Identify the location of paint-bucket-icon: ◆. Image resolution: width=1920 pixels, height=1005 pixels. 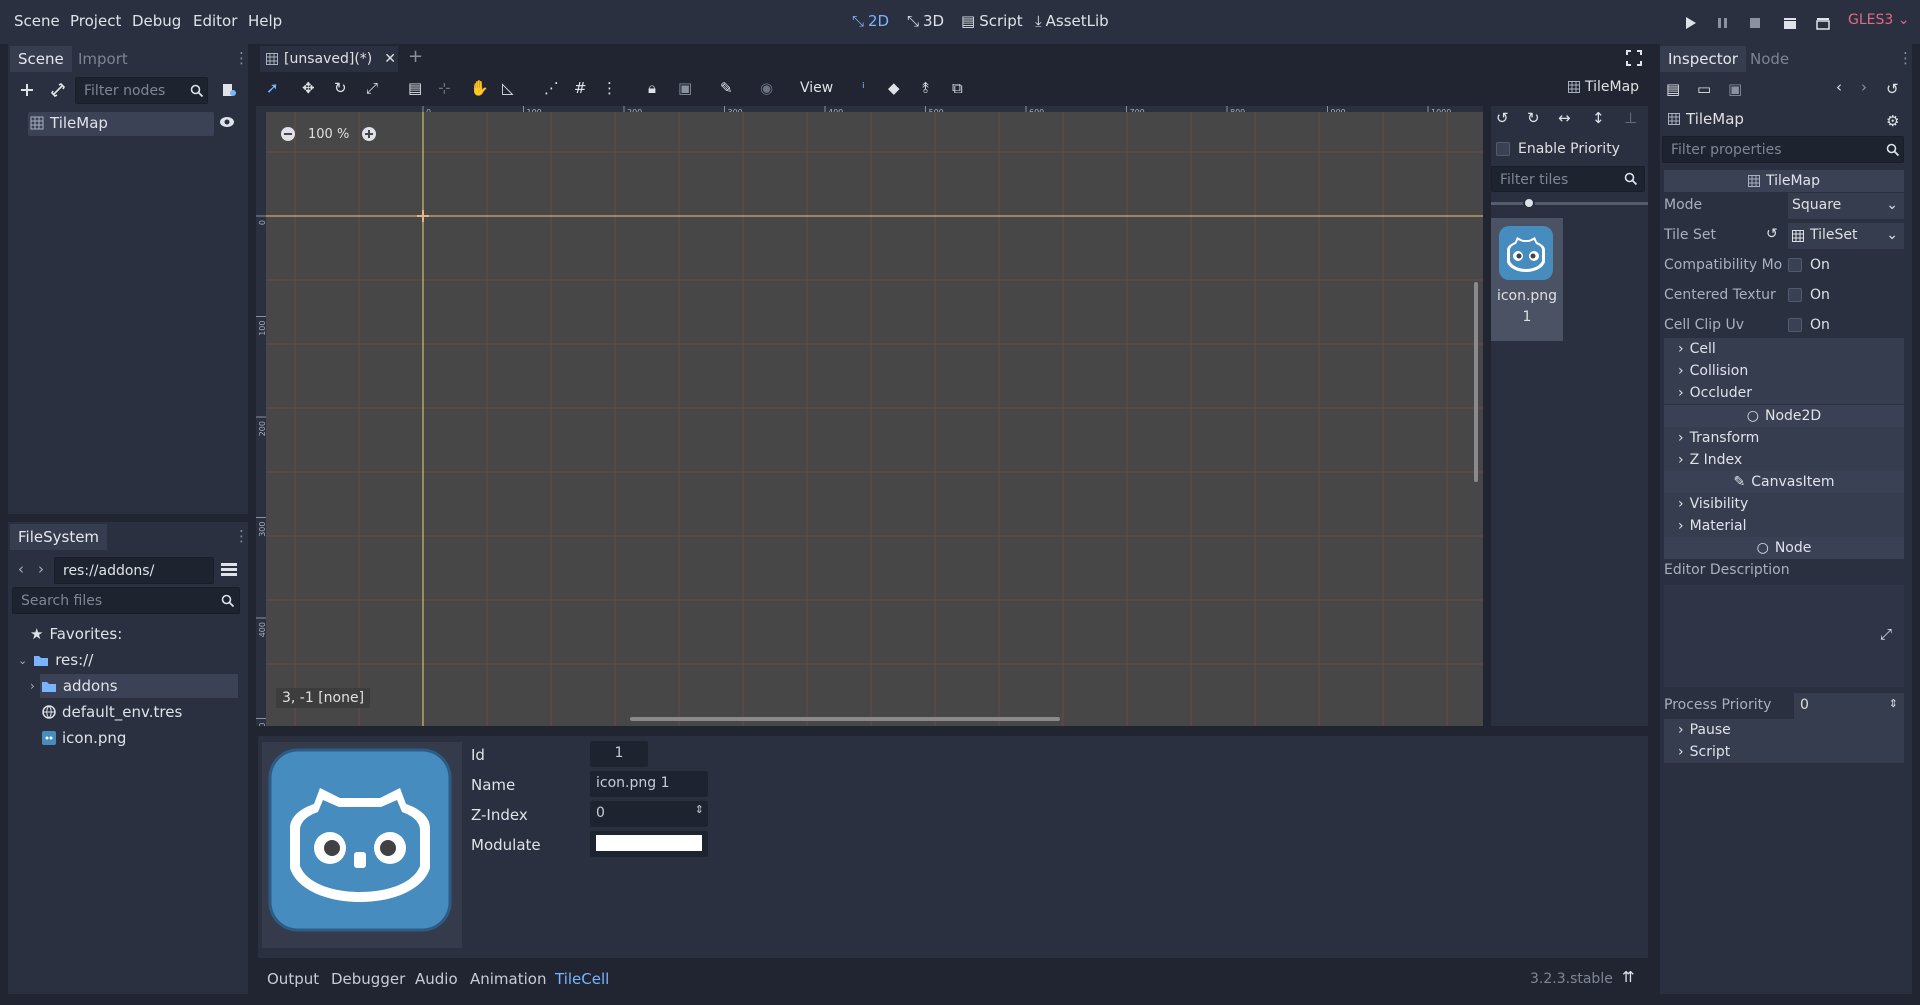
(894, 88).